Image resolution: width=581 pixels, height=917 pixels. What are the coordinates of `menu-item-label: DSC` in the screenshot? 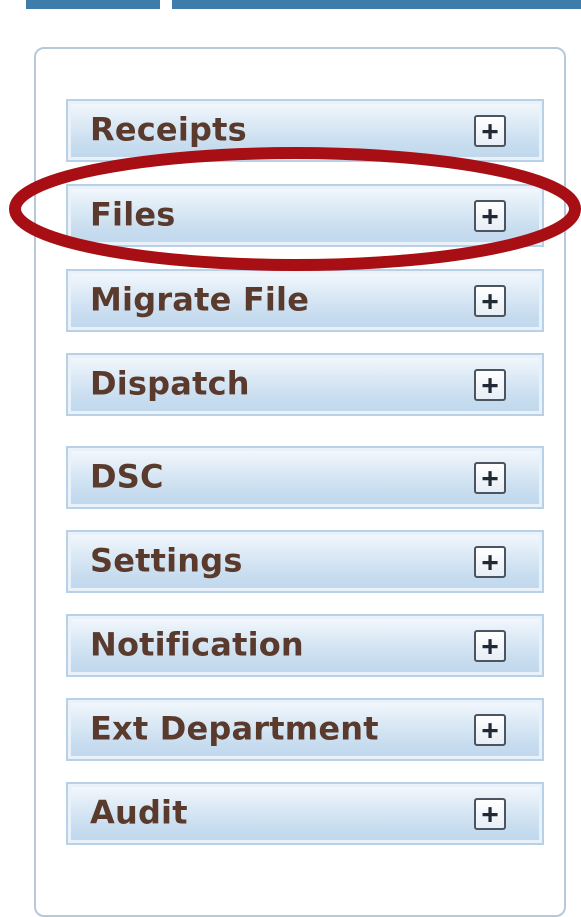 It's located at (127, 475).